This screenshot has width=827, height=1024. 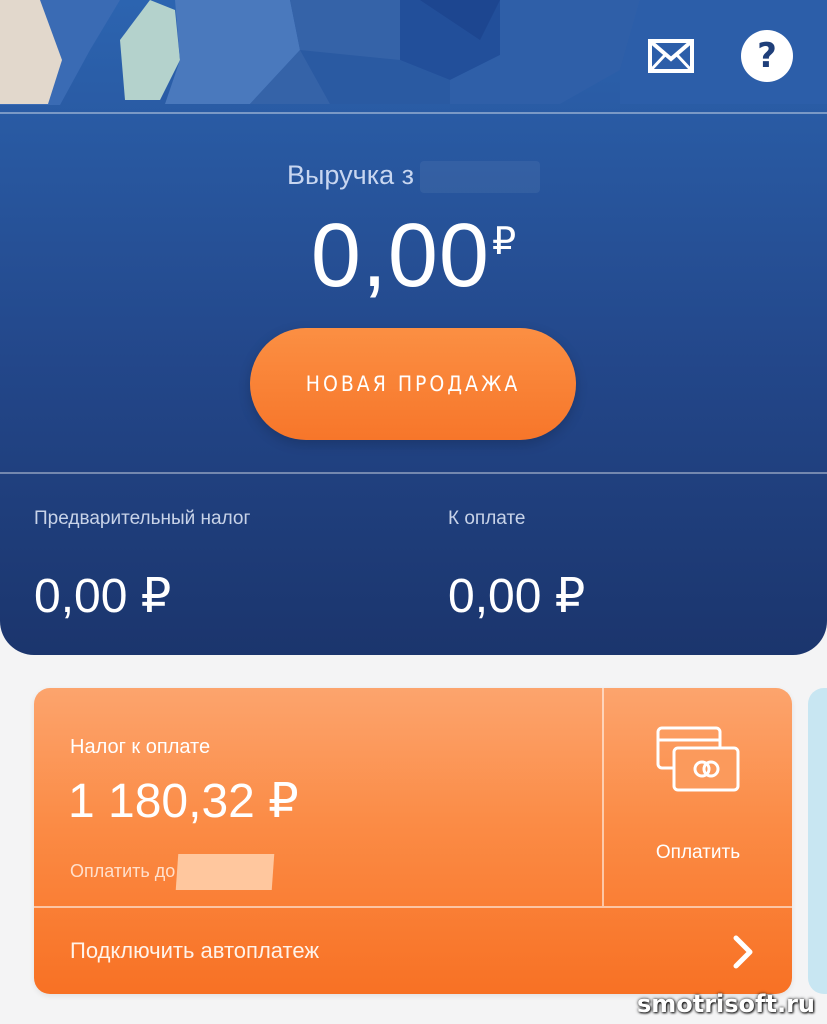 What do you see at coordinates (517, 596) in the screenshot?
I see `to-pay-value: 0,00 ₽` at bounding box center [517, 596].